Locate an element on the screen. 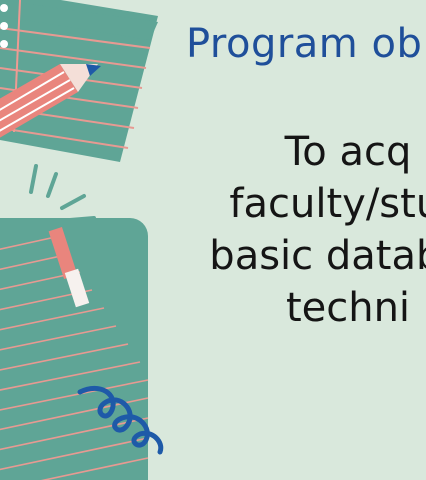 The image size is (426, 480). body-line: faculty/stud is located at coordinates (327, 204).